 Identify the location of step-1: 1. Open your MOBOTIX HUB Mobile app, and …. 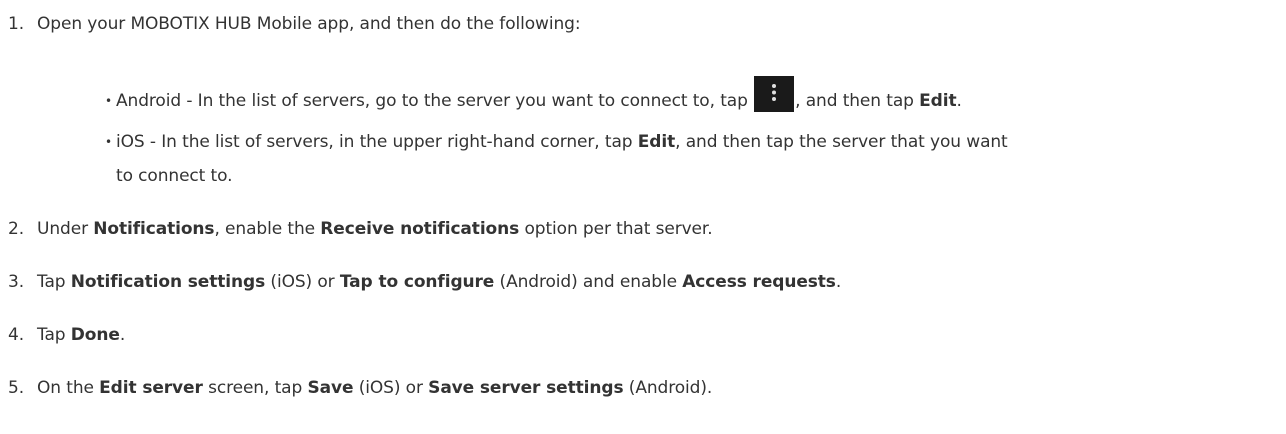
(294, 24).